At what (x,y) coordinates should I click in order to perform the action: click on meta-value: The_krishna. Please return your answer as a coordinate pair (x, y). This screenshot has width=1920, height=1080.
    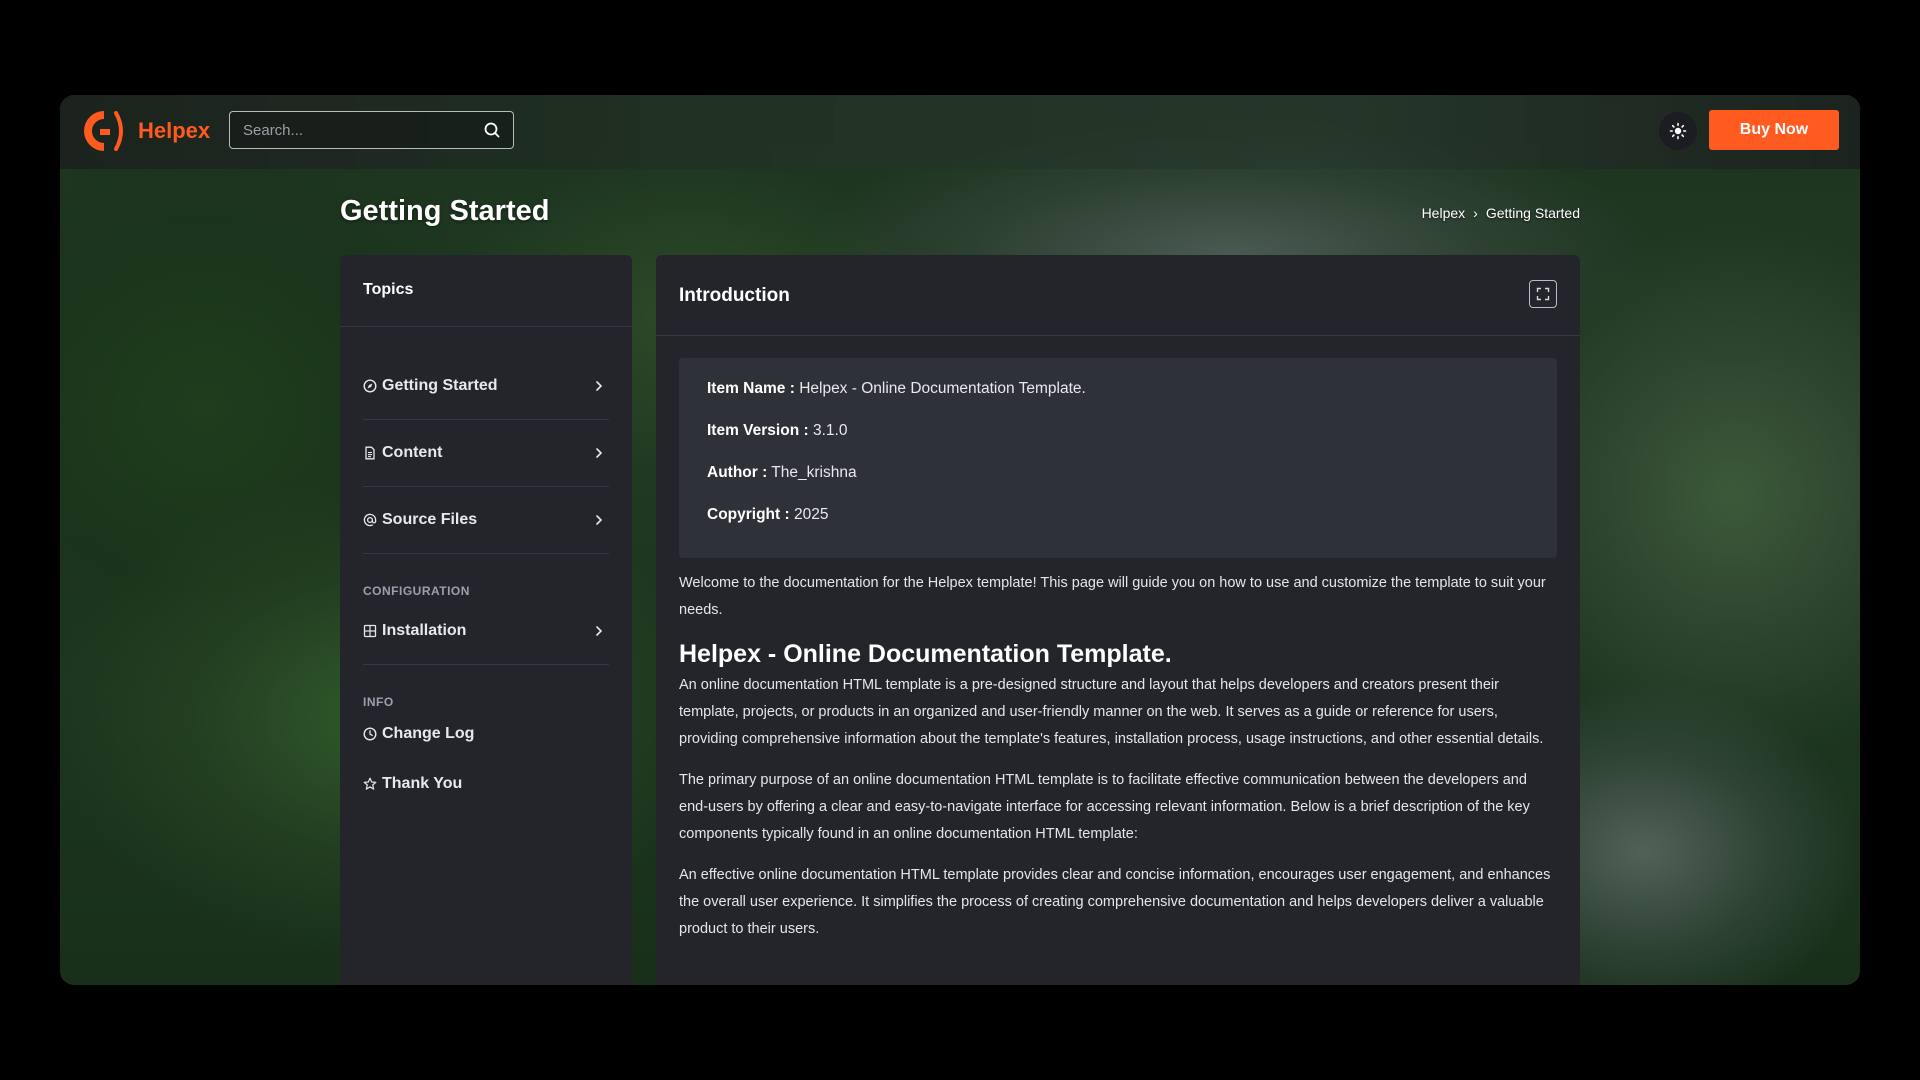
    Looking at the image, I should click on (814, 472).